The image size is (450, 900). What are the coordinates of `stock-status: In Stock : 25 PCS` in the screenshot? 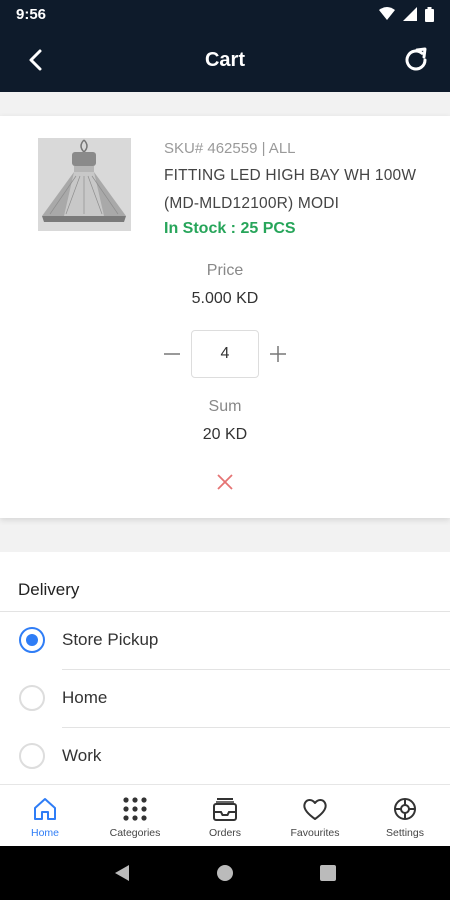 It's located at (230, 228).